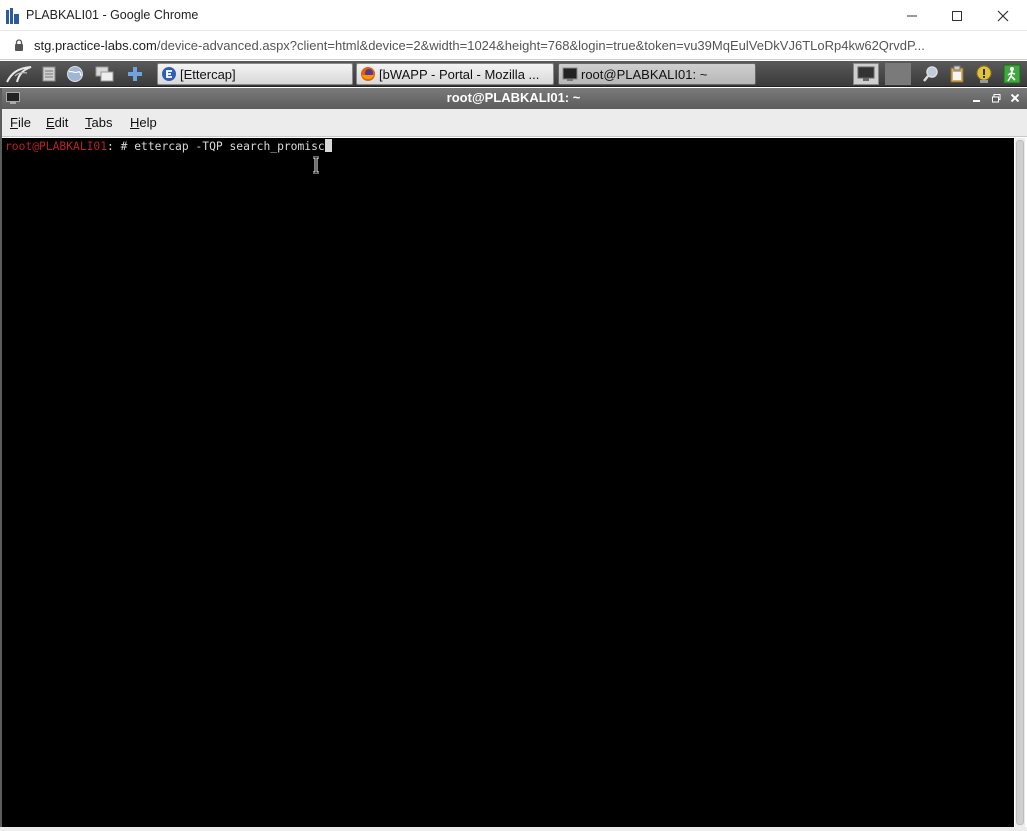  I want to click on maximize-button, so click(957, 15).